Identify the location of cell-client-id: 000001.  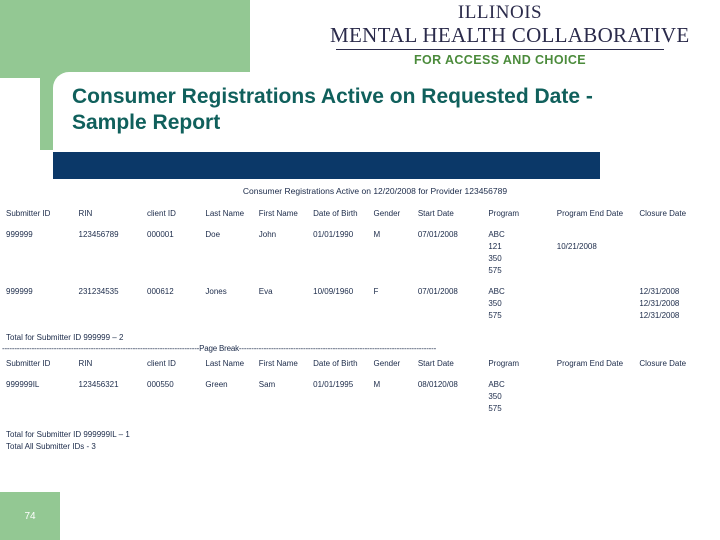
(160, 234).